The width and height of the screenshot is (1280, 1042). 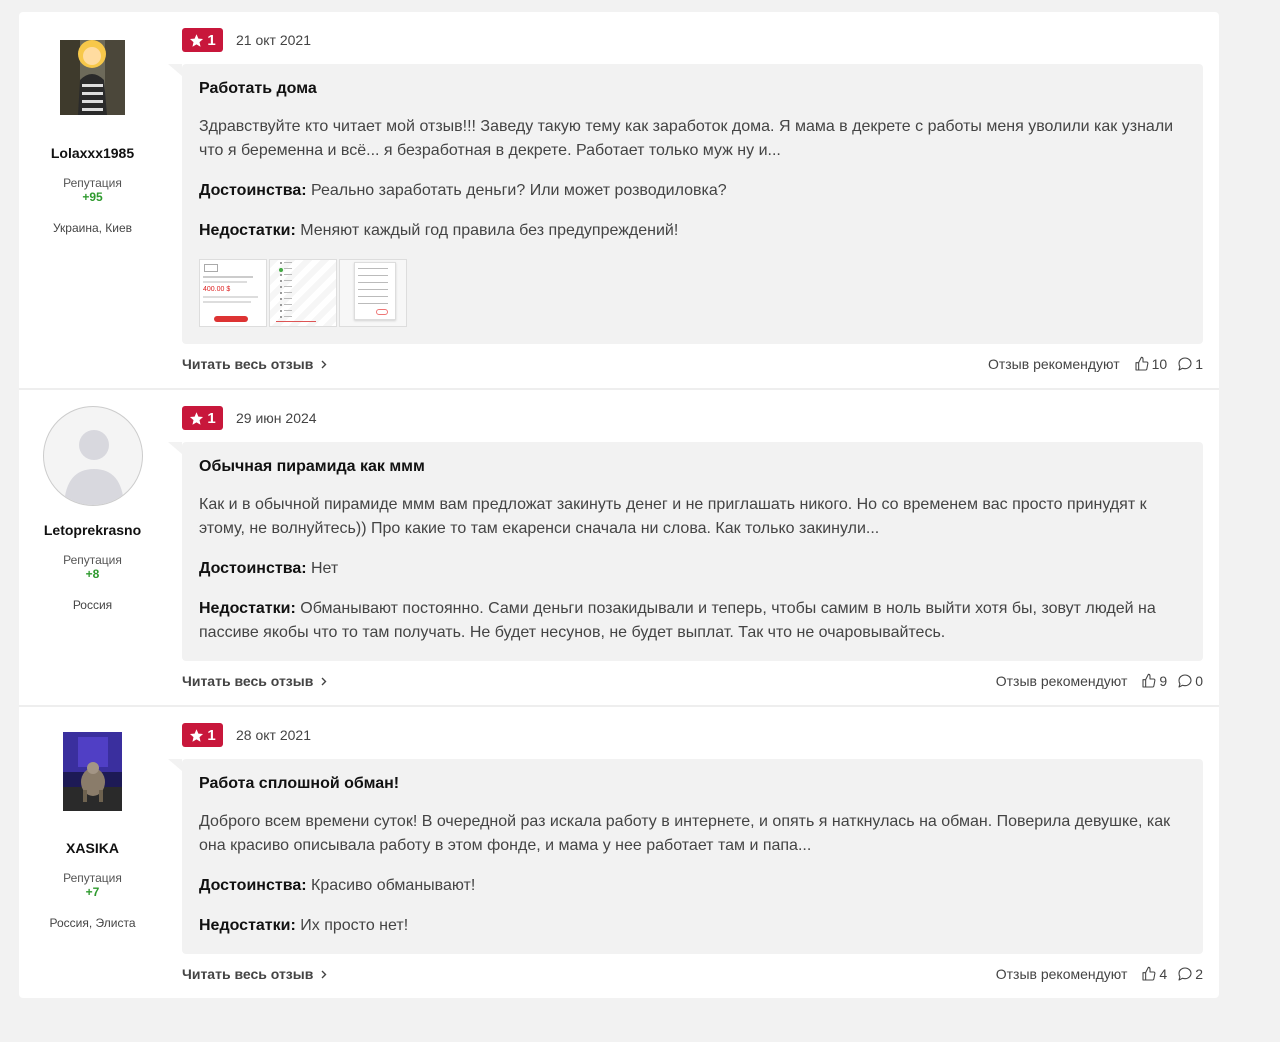 I want to click on default-avatar-icon, so click(x=93, y=467).